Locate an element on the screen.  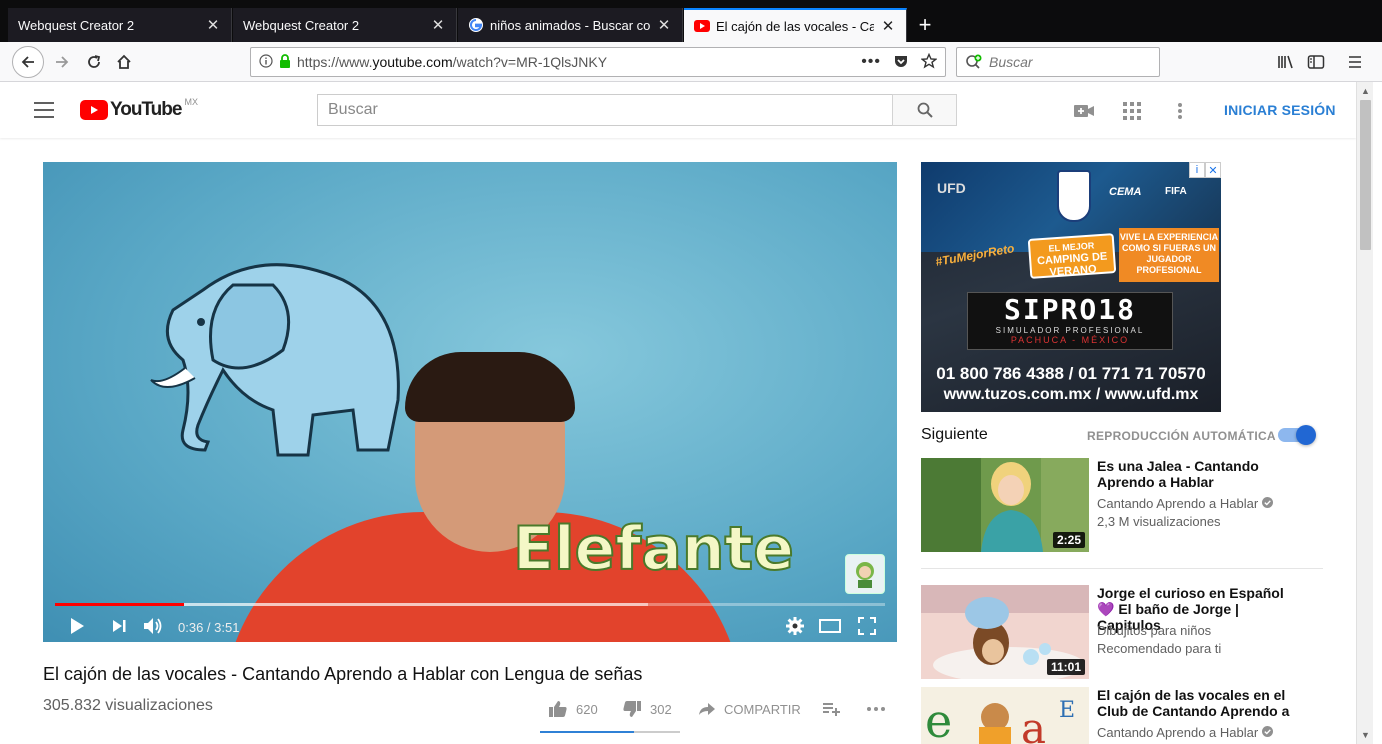
browser-tab-active: El cajón de las vocales - Cantan ✕ is located at coordinates (795, 25).